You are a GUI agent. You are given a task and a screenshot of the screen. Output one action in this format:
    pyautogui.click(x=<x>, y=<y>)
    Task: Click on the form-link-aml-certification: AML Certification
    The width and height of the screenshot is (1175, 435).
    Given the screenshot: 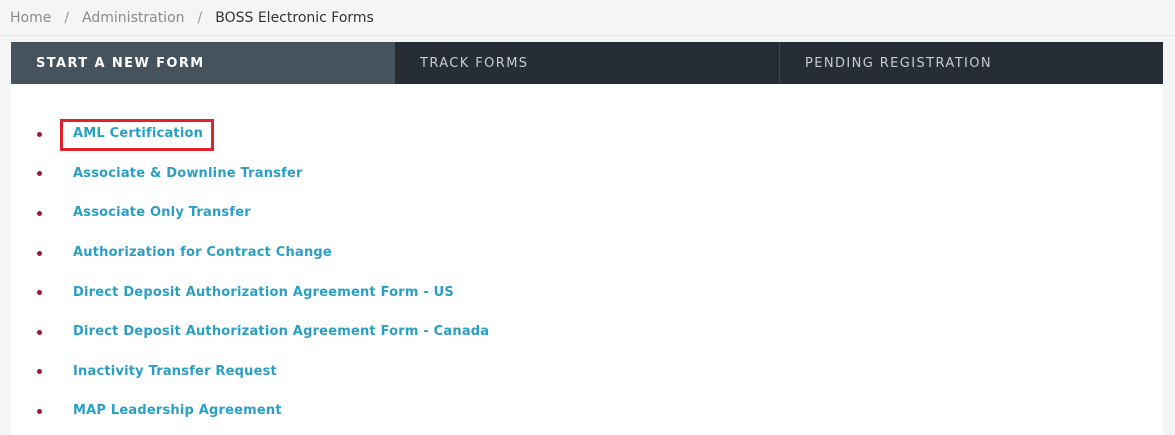 What is the action you would take?
    pyautogui.click(x=138, y=133)
    